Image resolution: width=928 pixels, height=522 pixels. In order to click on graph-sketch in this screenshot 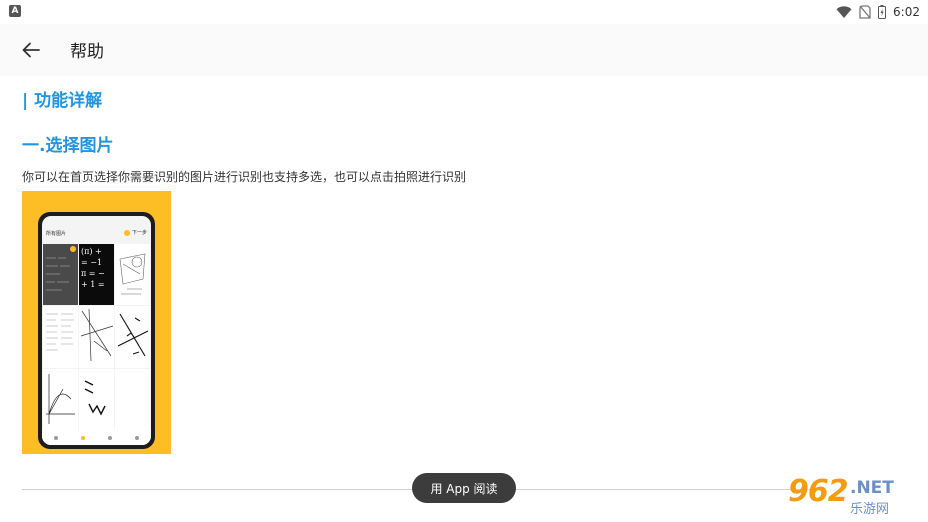, I will do `click(133, 335)`.